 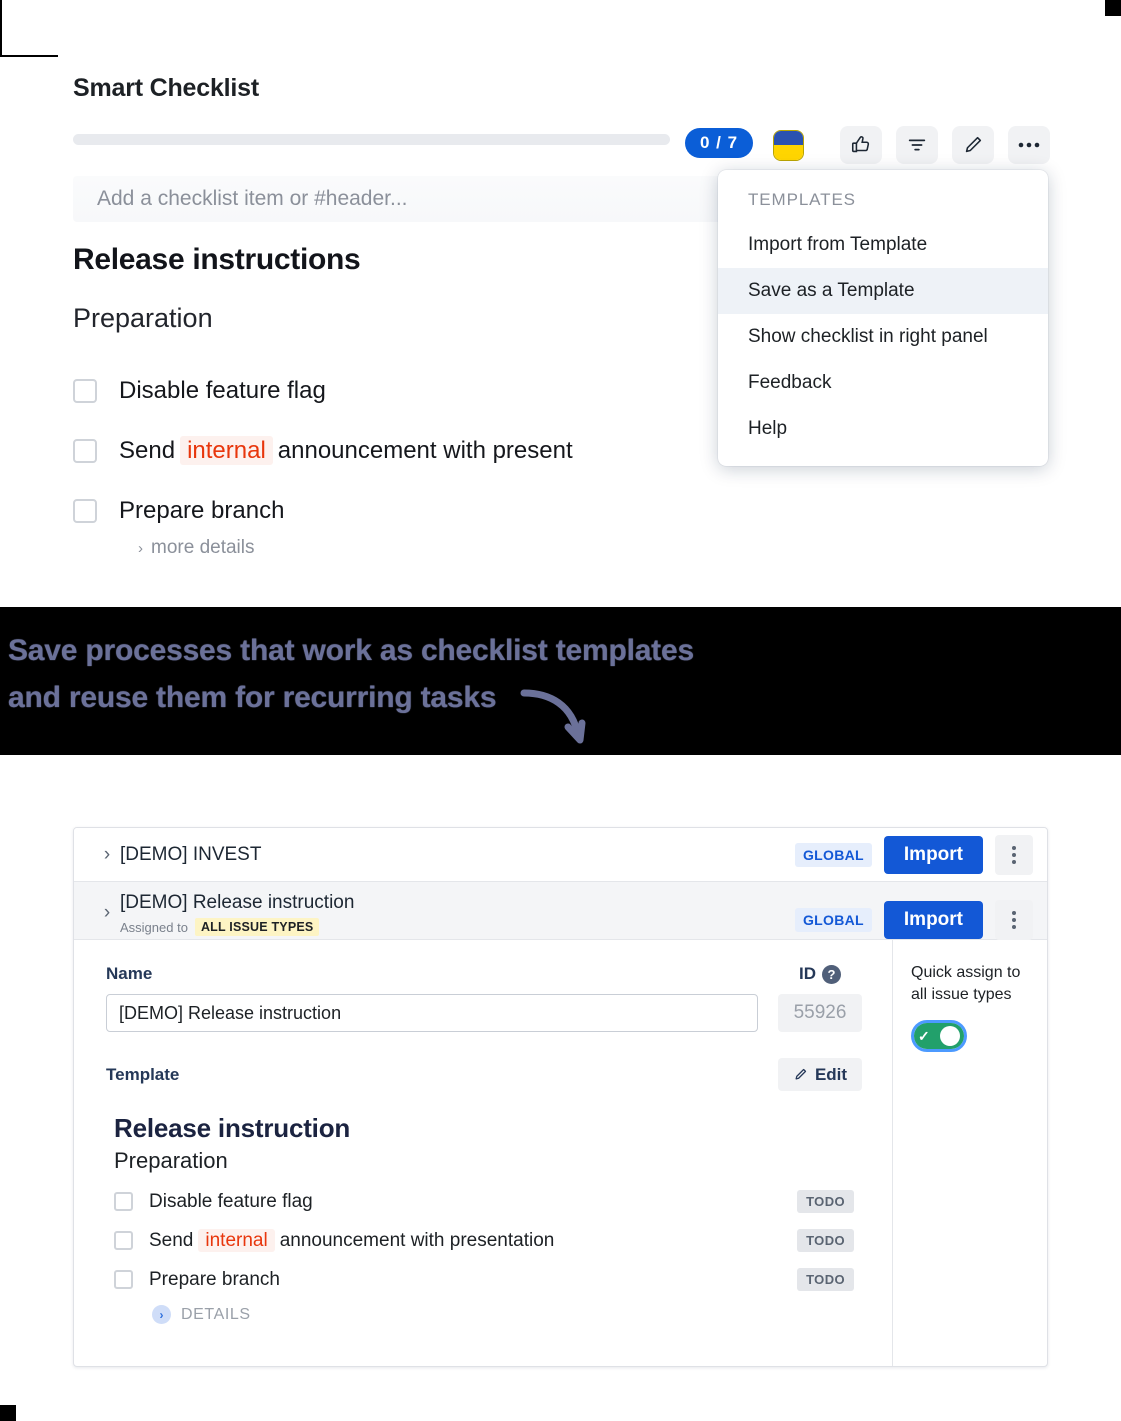 I want to click on page-title: Smart Checklist, so click(x=166, y=88).